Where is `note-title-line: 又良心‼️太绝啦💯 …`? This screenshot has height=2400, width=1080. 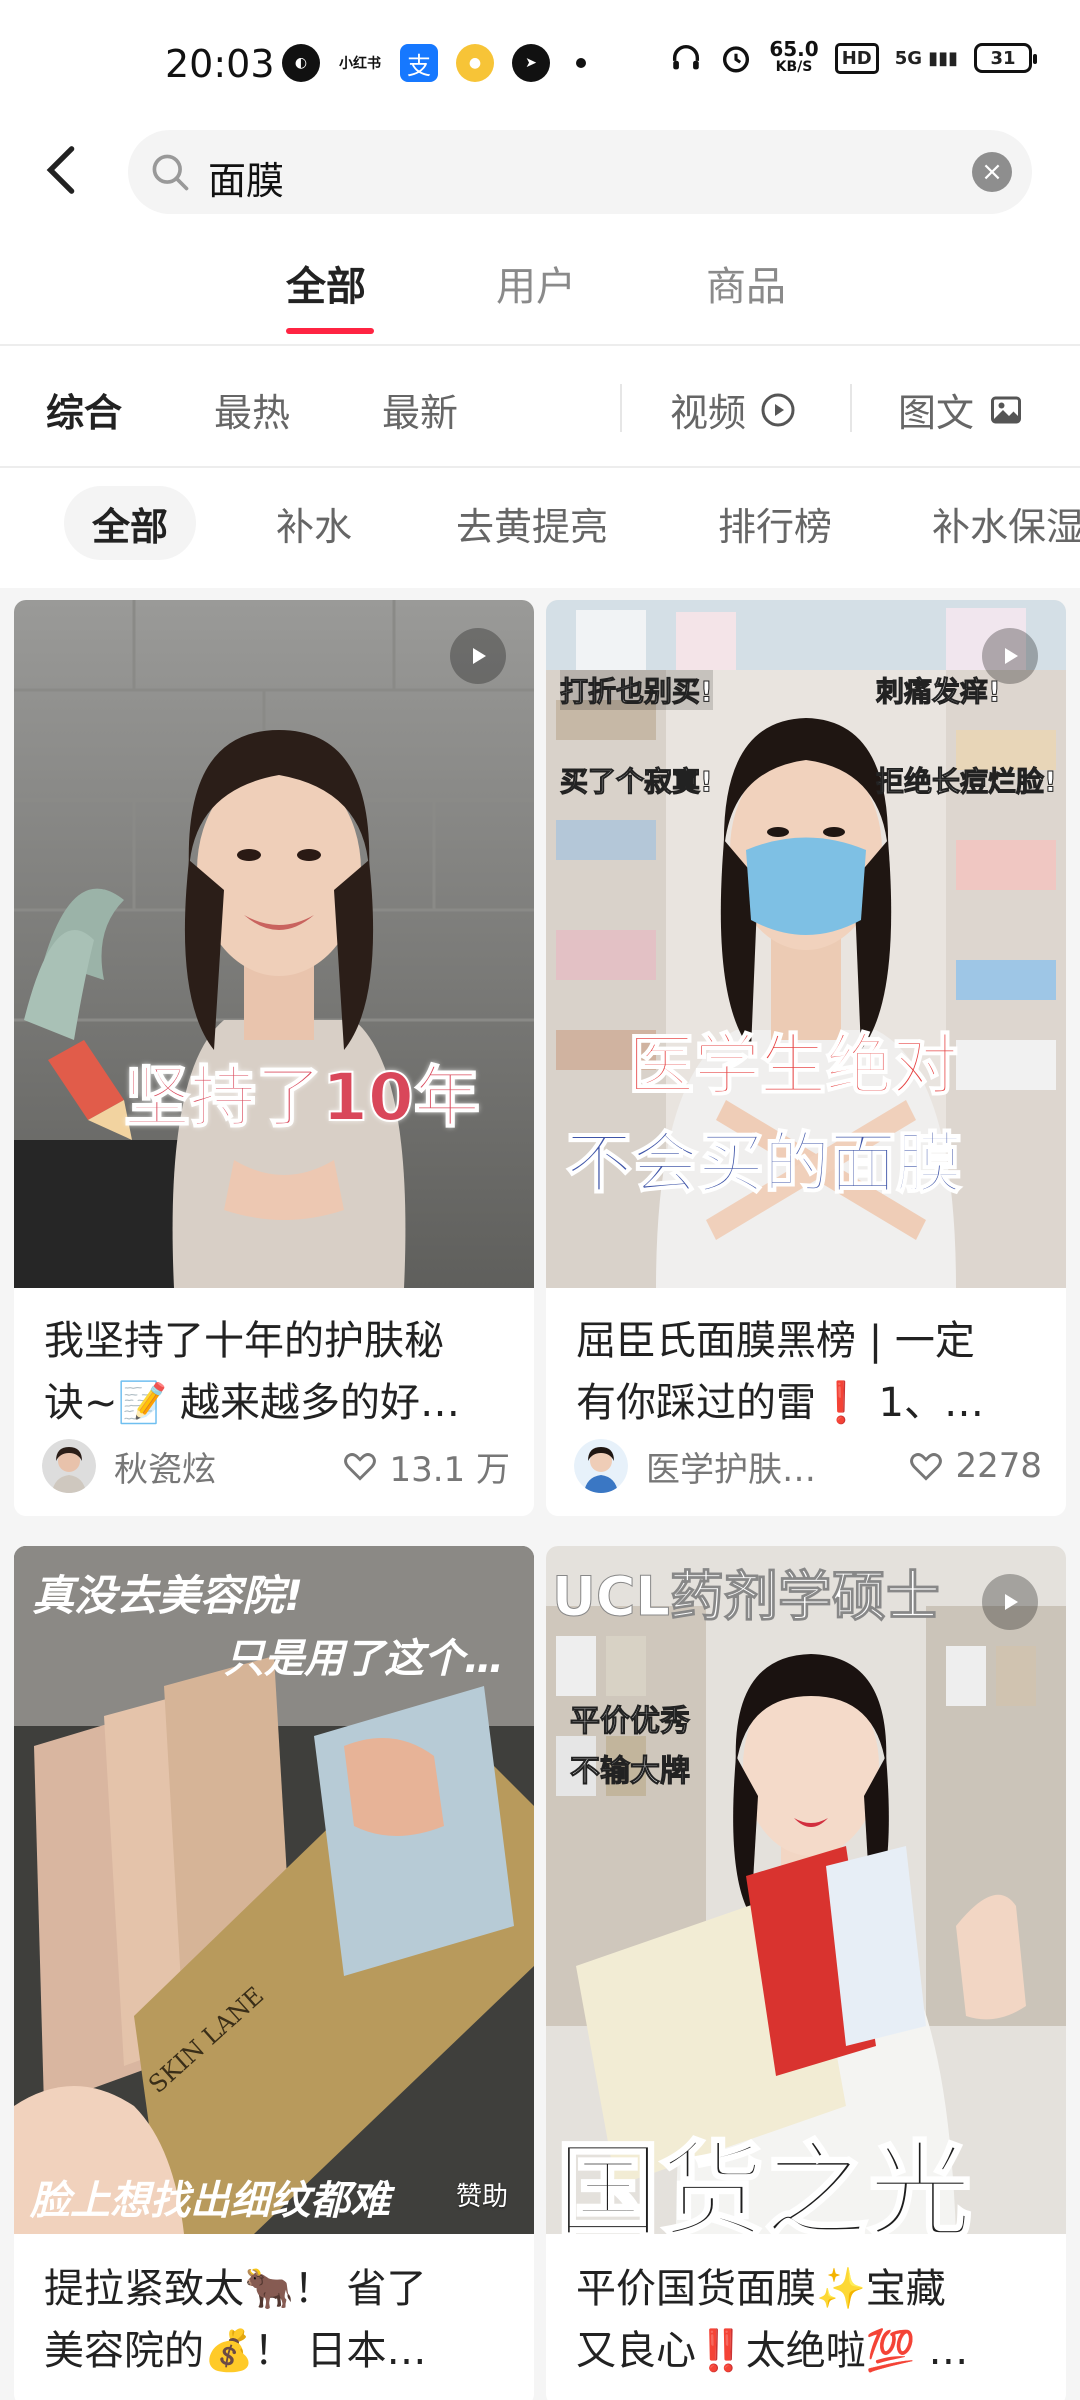 note-title-line: 又良心‼️太绝啦💯 … is located at coordinates (772, 2351).